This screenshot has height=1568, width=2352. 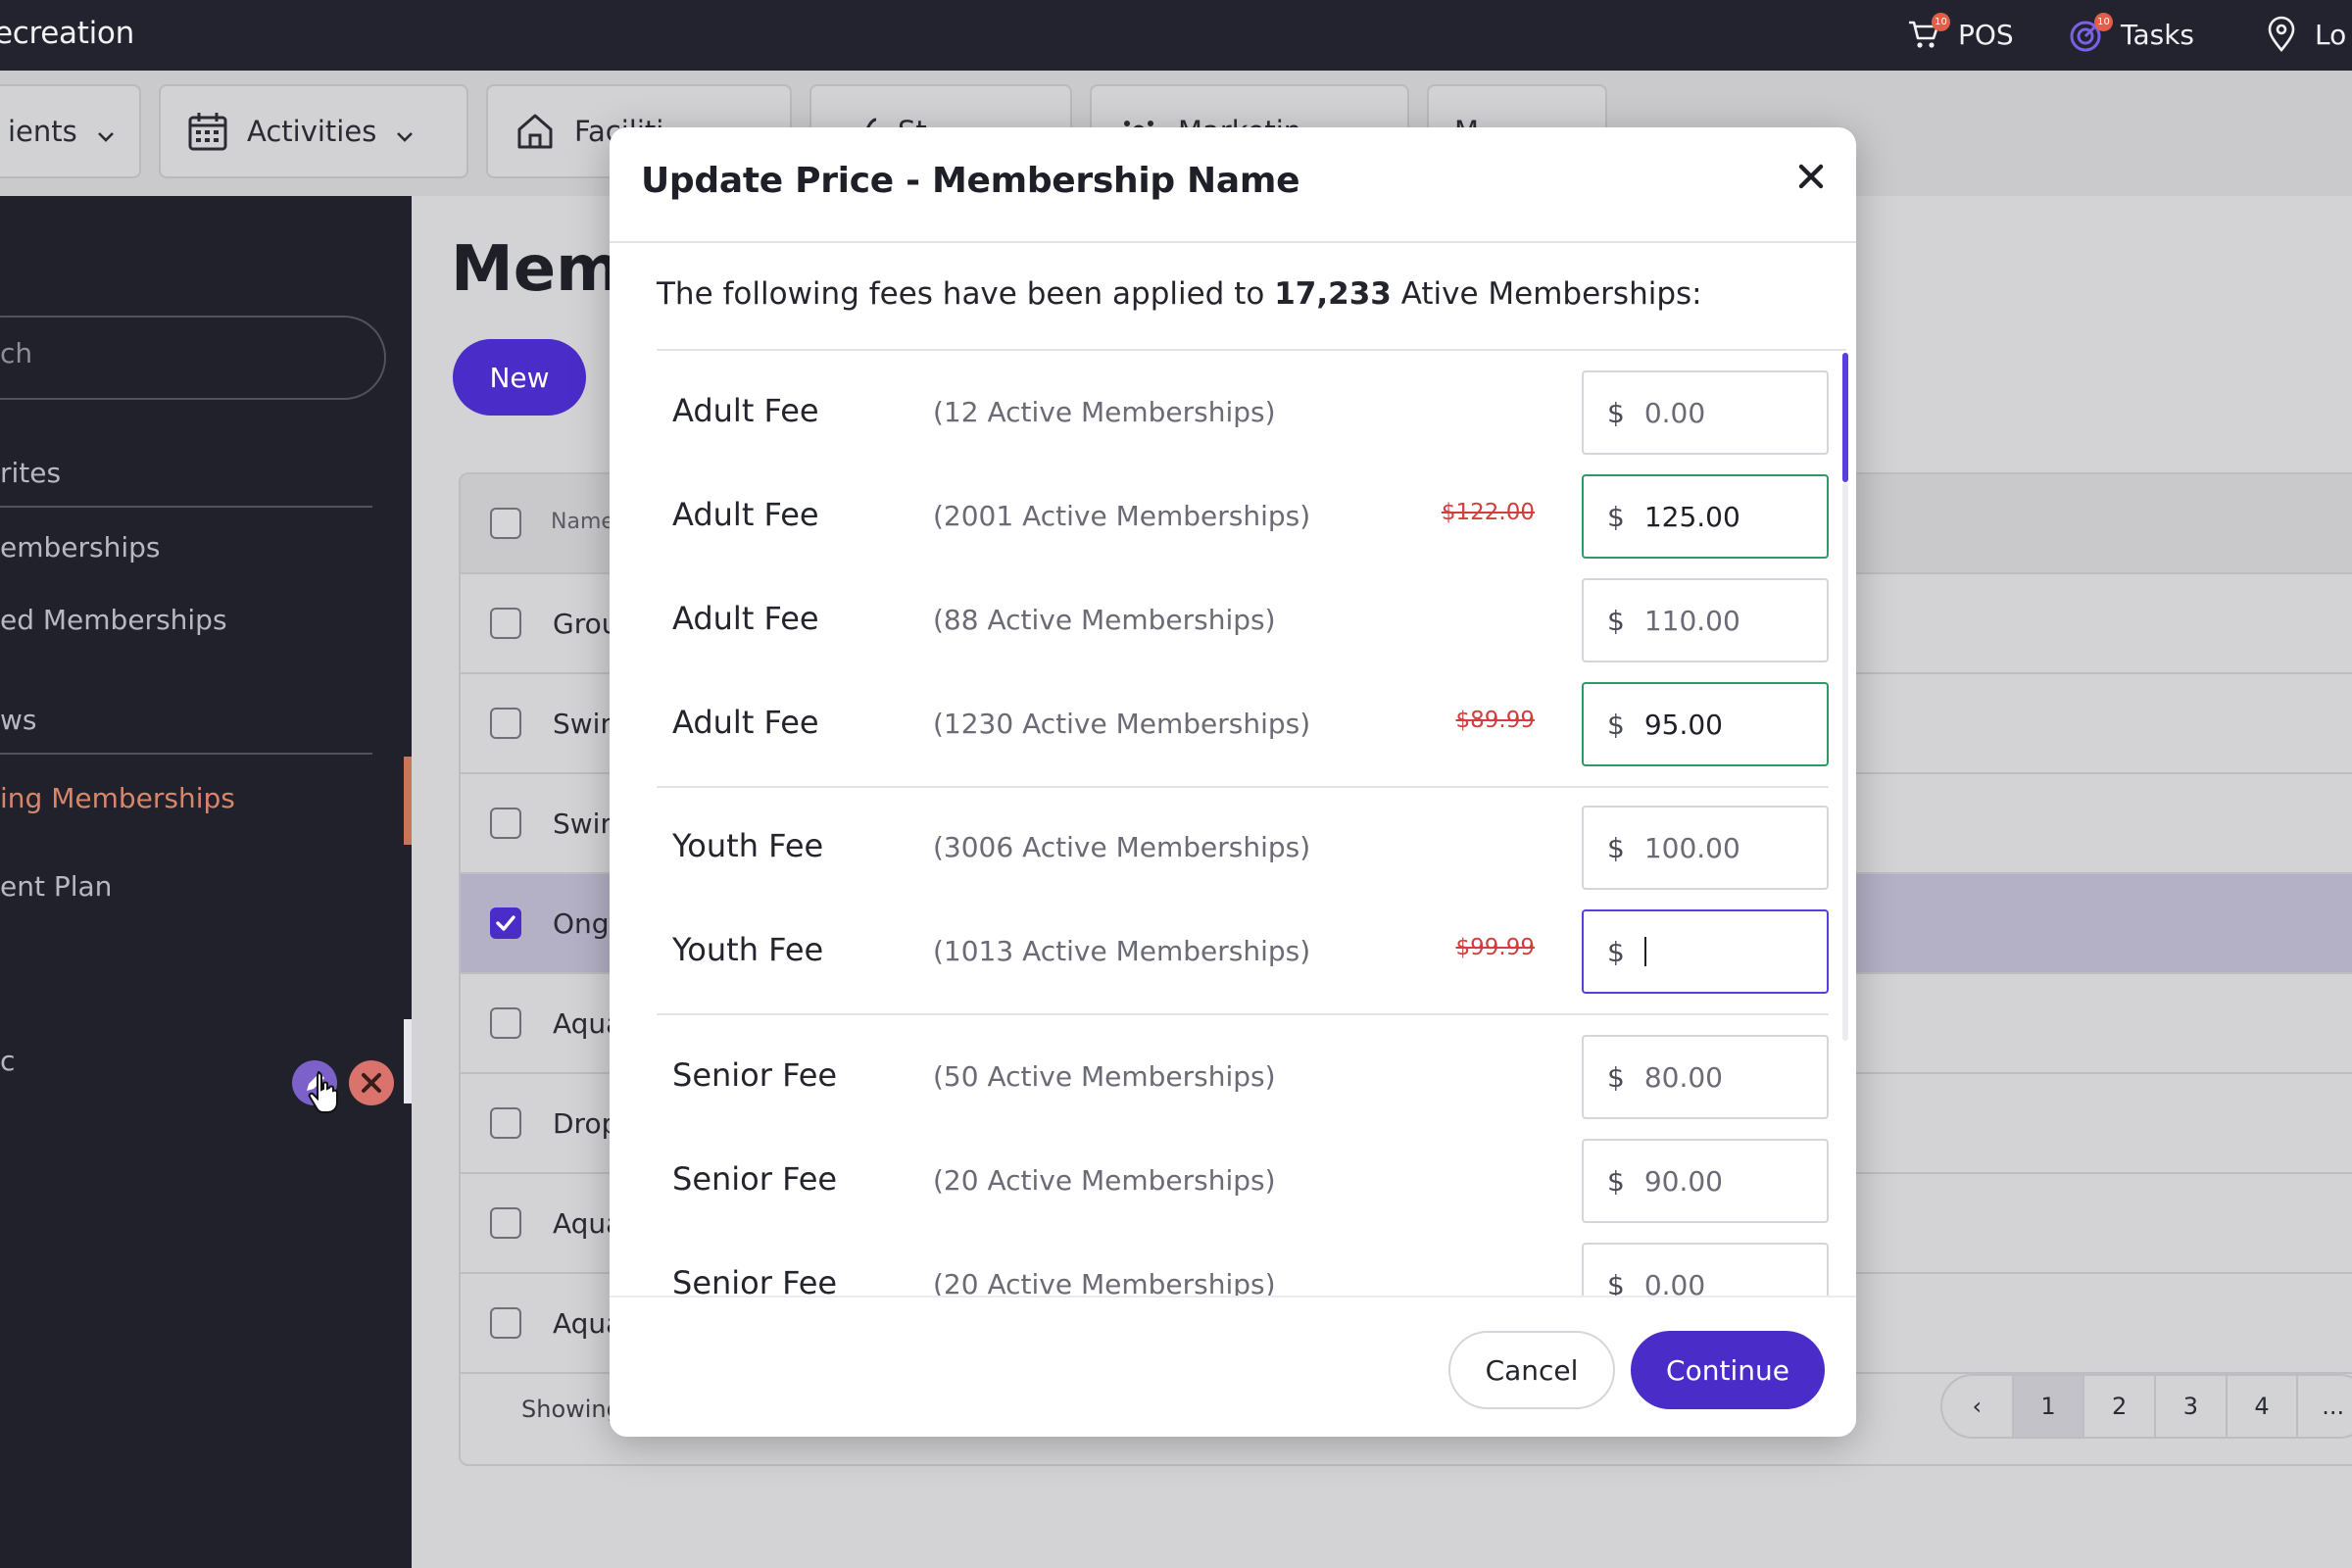 I want to click on fee-price-input: $ 0.00, so click(x=1705, y=412).